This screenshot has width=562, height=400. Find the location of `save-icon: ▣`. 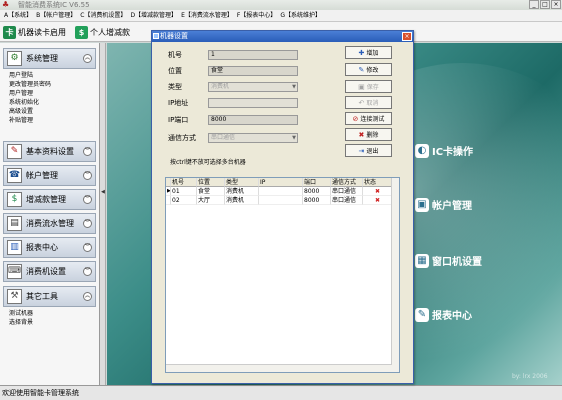

save-icon: ▣ is located at coordinates (361, 86).